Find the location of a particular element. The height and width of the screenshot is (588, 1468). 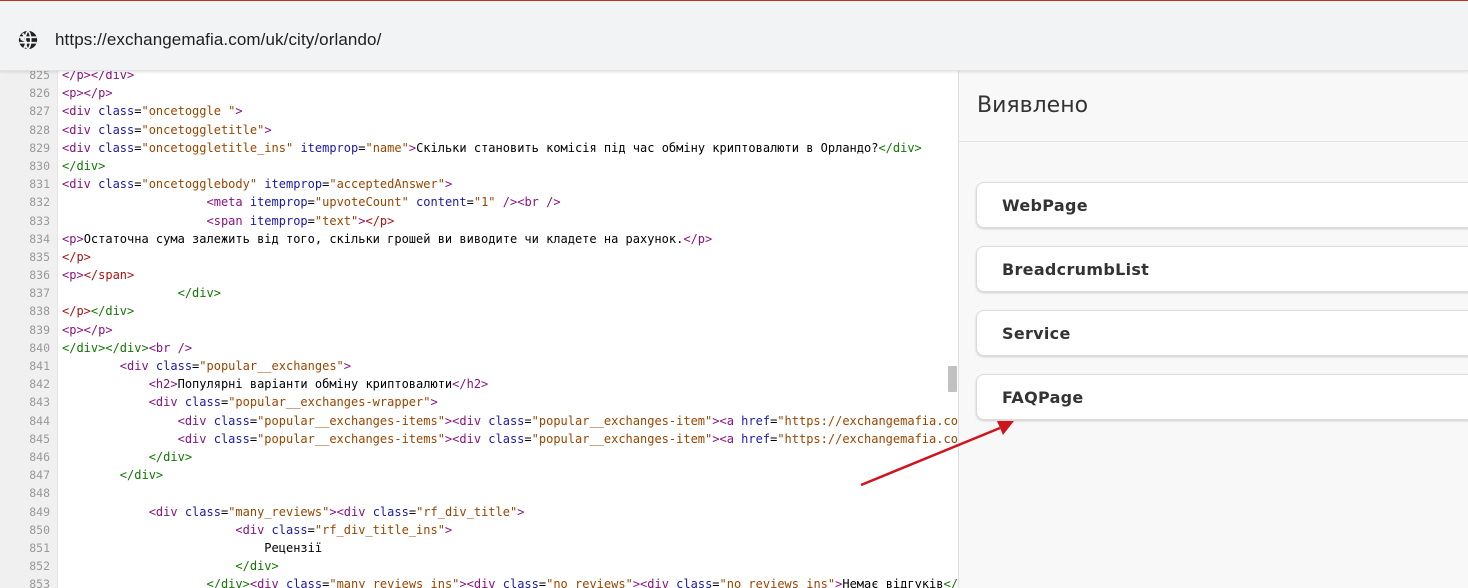

line-code: <div class="rf_div_title_ins"> is located at coordinates (344, 529).